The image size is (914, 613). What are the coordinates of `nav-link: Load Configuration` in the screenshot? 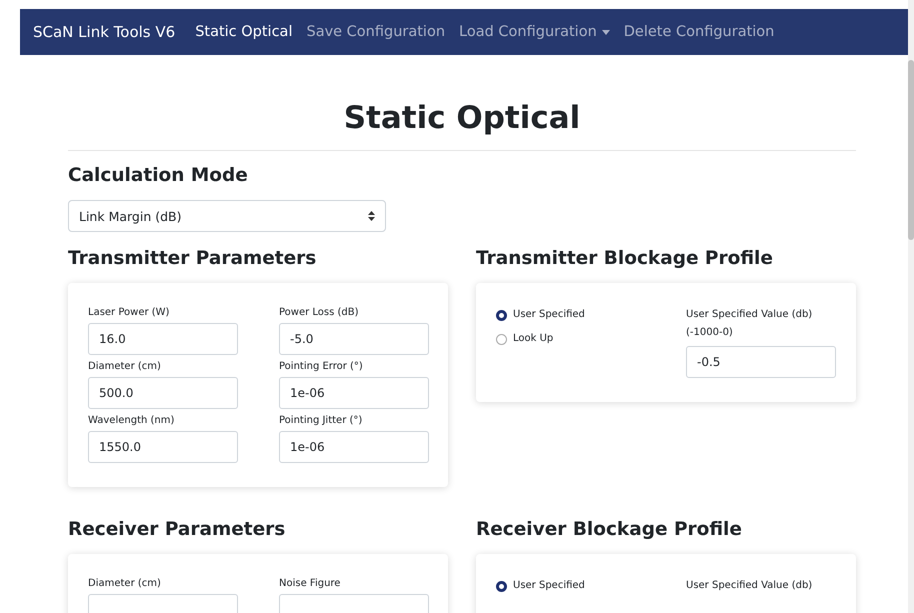 It's located at (534, 32).